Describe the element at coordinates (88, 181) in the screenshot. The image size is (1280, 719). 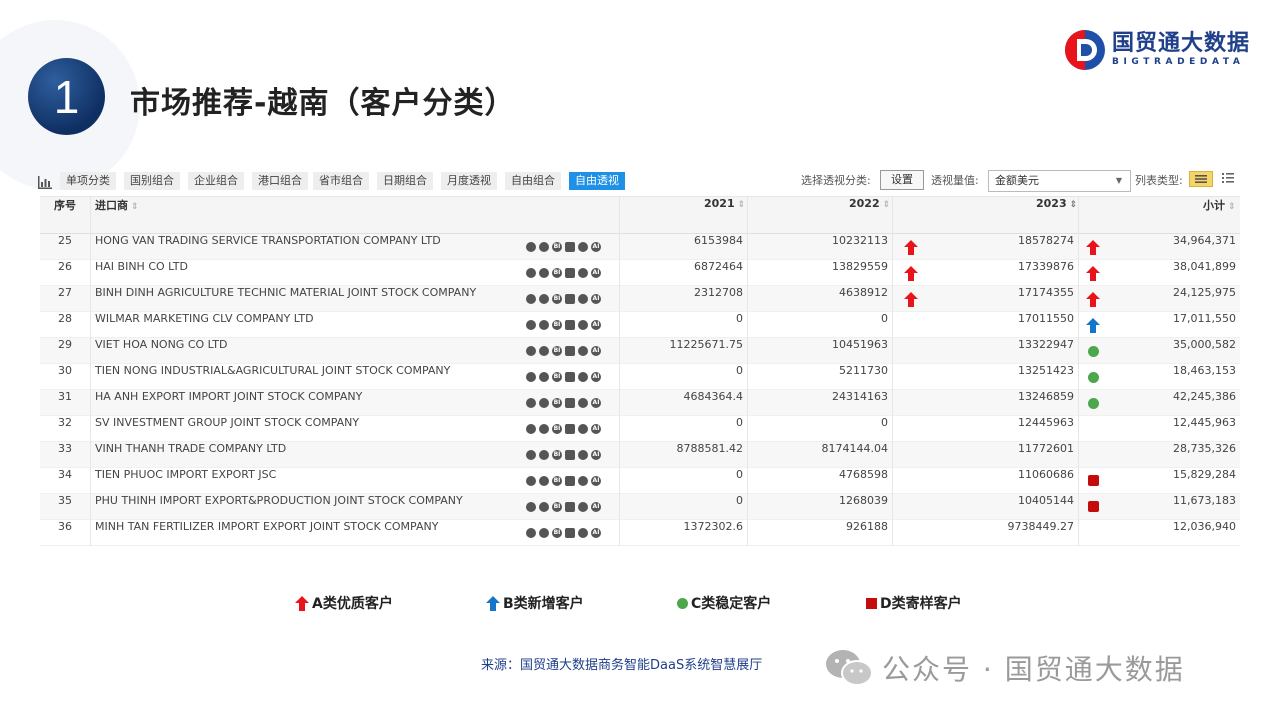
I see `tab-single-category: 单项分类` at that location.